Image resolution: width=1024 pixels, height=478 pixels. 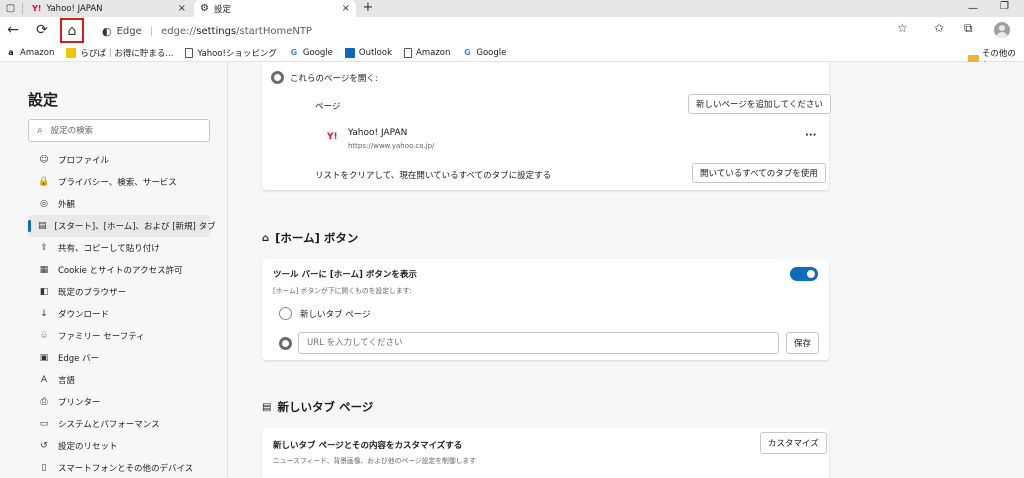 I want to click on open-pages-radio, so click(x=277, y=77).